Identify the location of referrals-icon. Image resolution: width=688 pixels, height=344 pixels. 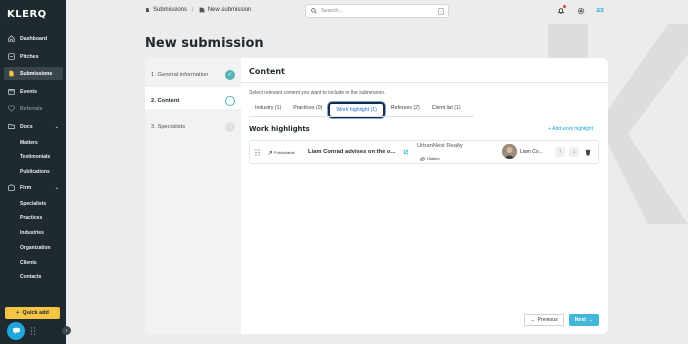
(11, 108).